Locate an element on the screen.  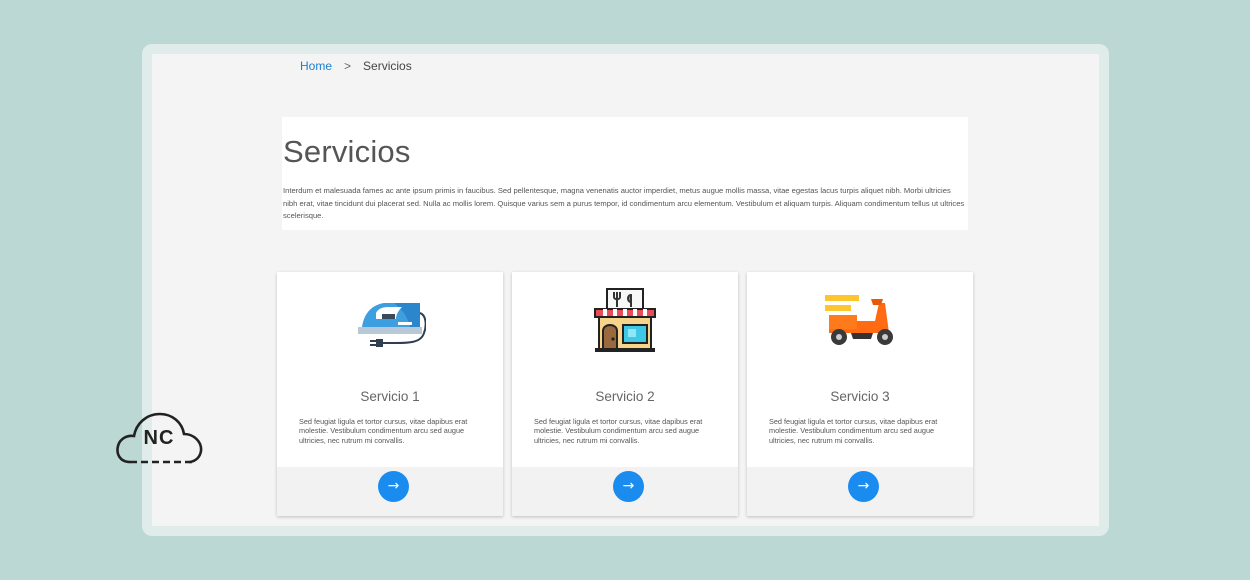
service-2-arrow-button: → is located at coordinates (628, 486).